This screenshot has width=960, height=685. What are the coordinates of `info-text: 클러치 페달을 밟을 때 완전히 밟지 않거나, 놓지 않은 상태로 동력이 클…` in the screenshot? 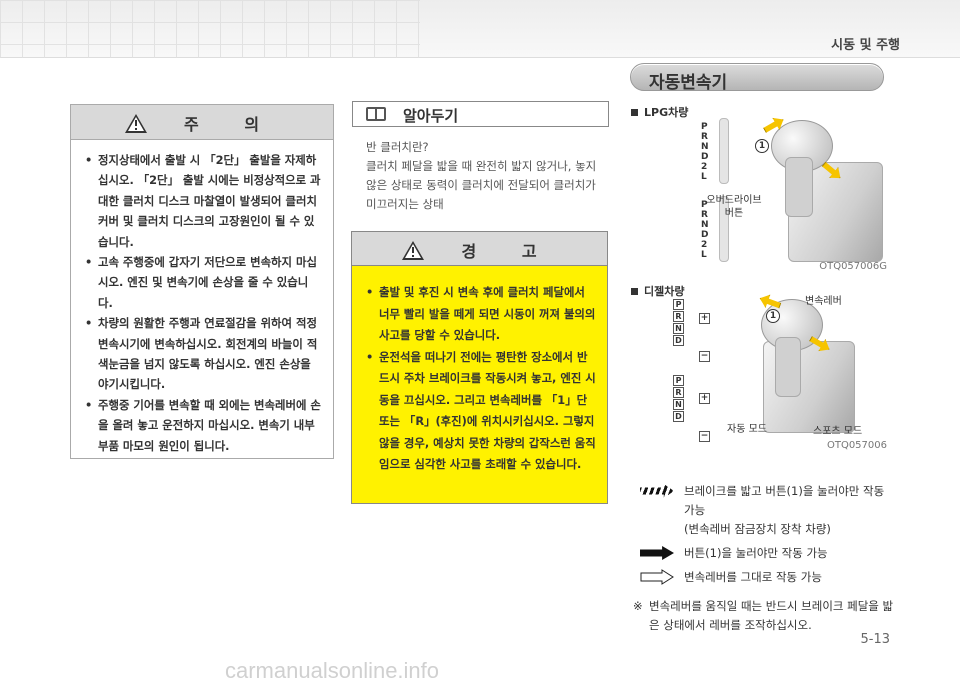 It's located at (481, 185).